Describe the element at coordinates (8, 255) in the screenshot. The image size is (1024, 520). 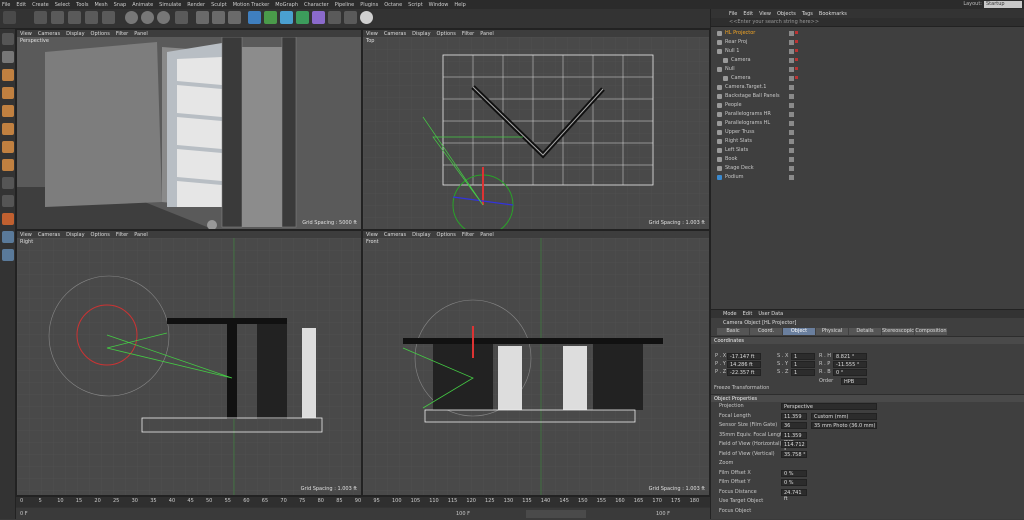
I see `grid-icon` at that location.